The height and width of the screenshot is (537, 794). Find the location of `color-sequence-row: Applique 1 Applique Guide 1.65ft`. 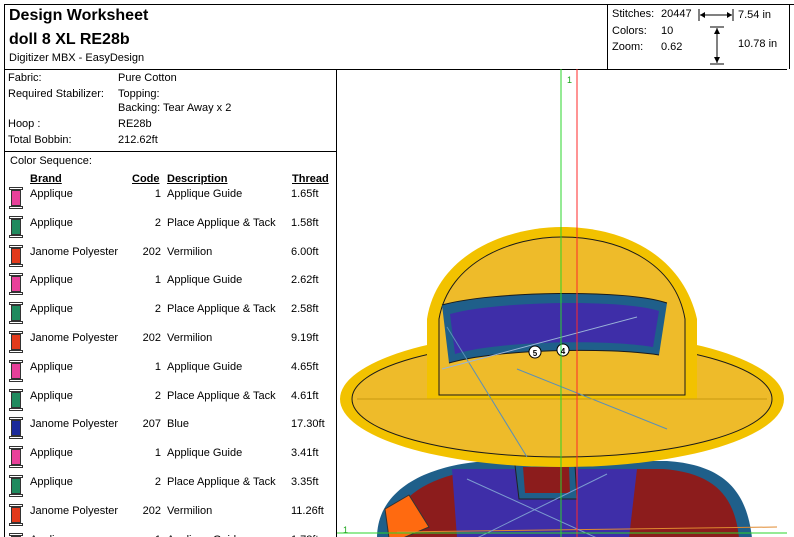

color-sequence-row: Applique 1 Applique Guide 1.65ft is located at coordinates (170, 199).